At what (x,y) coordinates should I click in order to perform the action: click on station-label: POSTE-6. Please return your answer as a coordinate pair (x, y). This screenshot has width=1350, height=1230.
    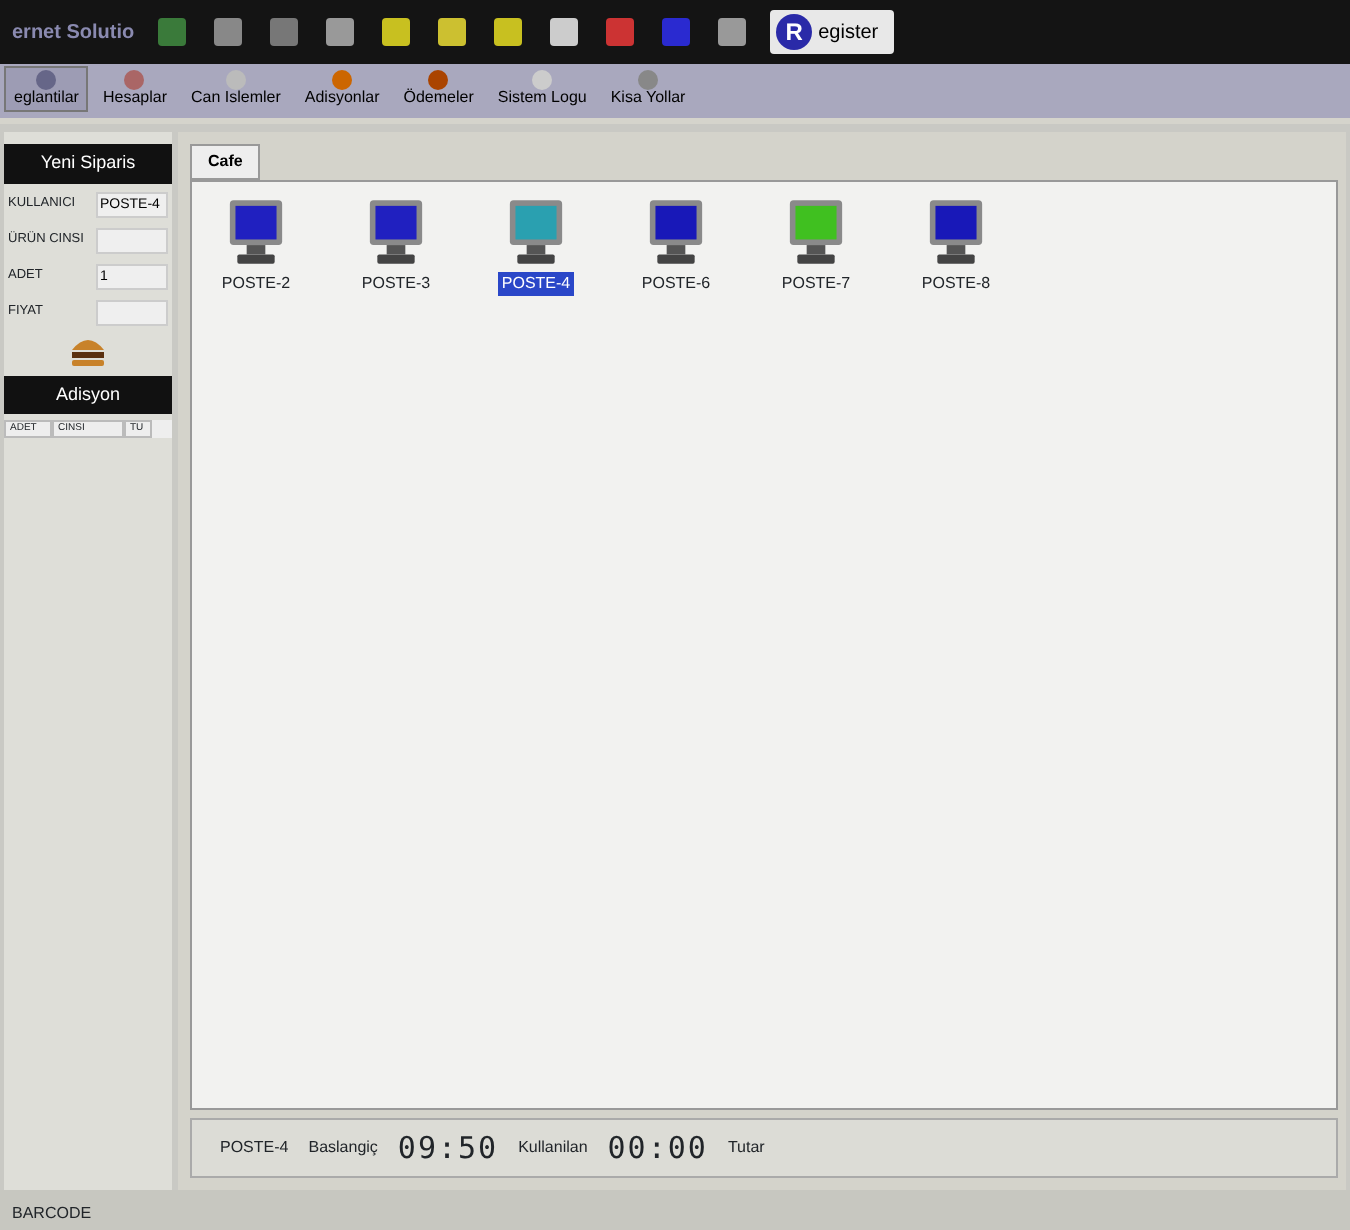
    Looking at the image, I should click on (676, 284).